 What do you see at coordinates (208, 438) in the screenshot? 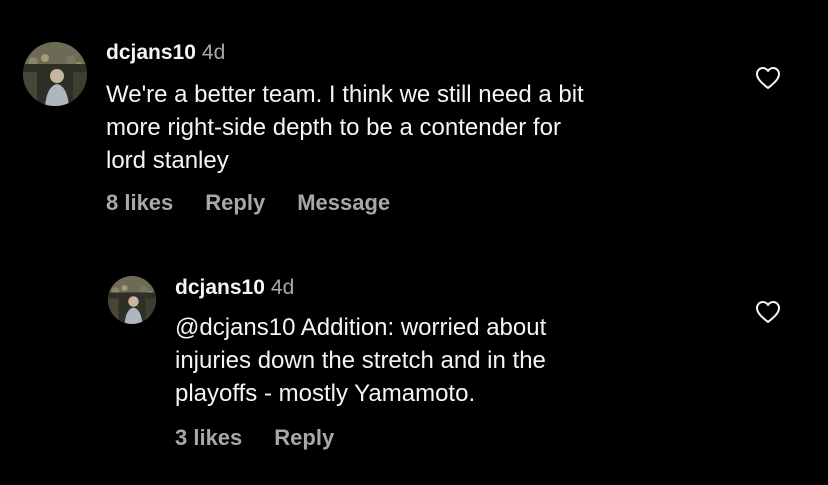
I see `likes-count: 3 likes` at bounding box center [208, 438].